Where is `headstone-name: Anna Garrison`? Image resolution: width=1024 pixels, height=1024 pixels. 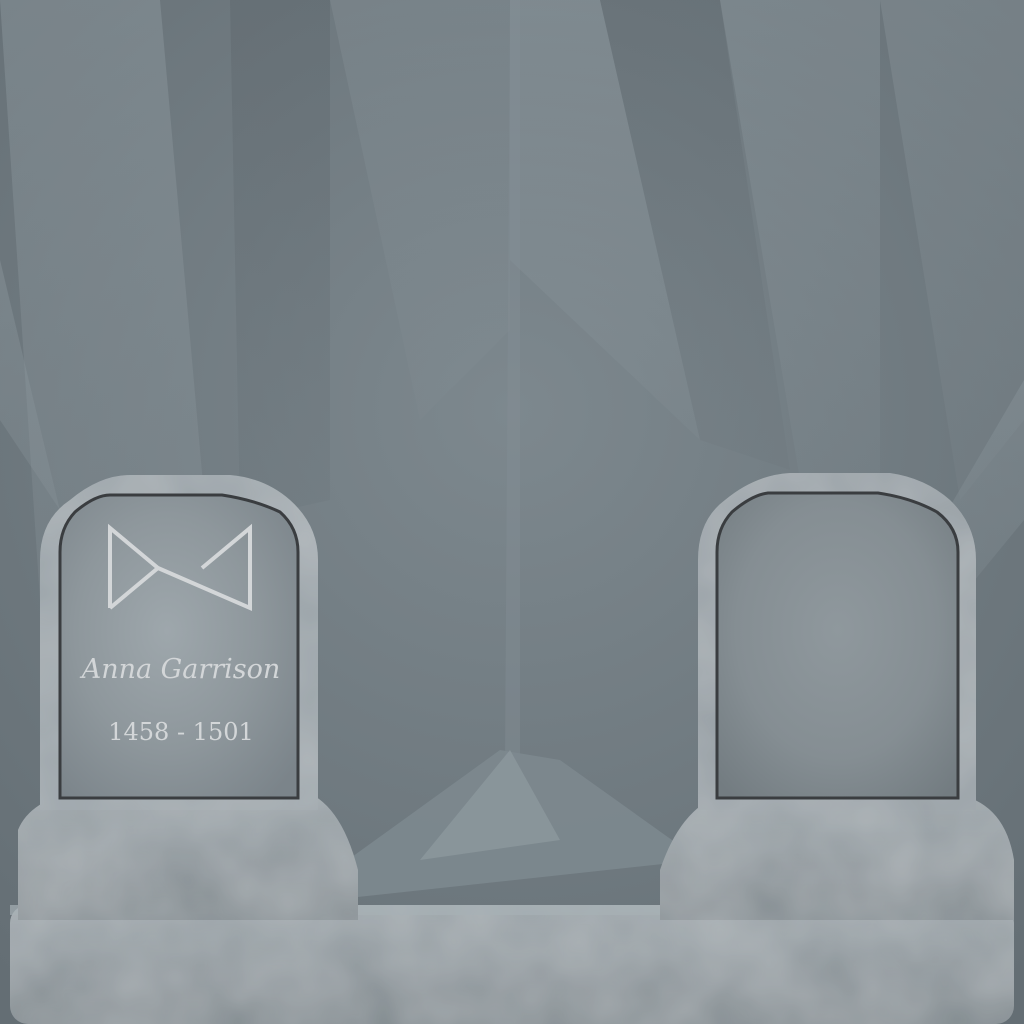
headstone-name: Anna Garrison is located at coordinates (180, 669).